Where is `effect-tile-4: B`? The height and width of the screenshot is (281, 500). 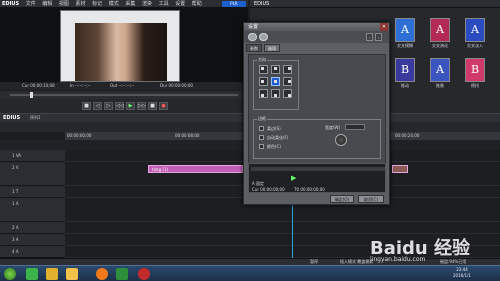
effect-tile-4: B is located at coordinates (405, 70).